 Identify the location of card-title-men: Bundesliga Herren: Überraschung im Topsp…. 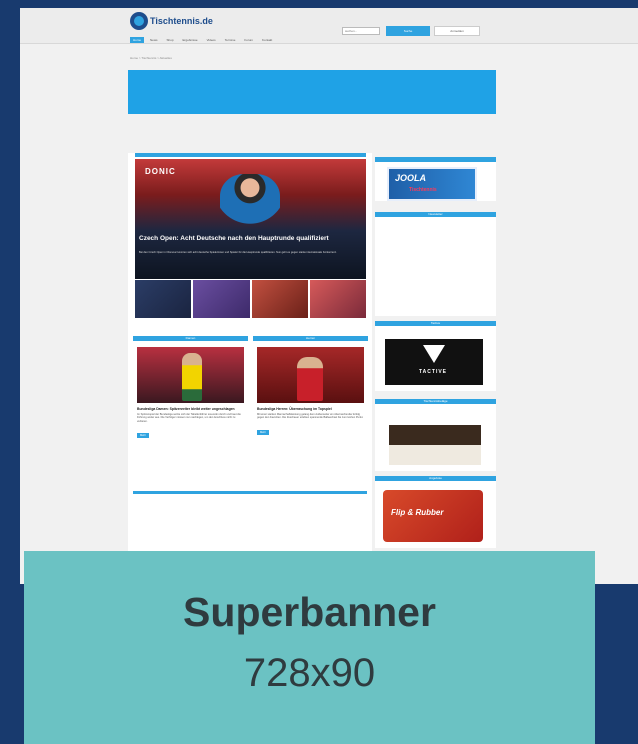
(310, 409).